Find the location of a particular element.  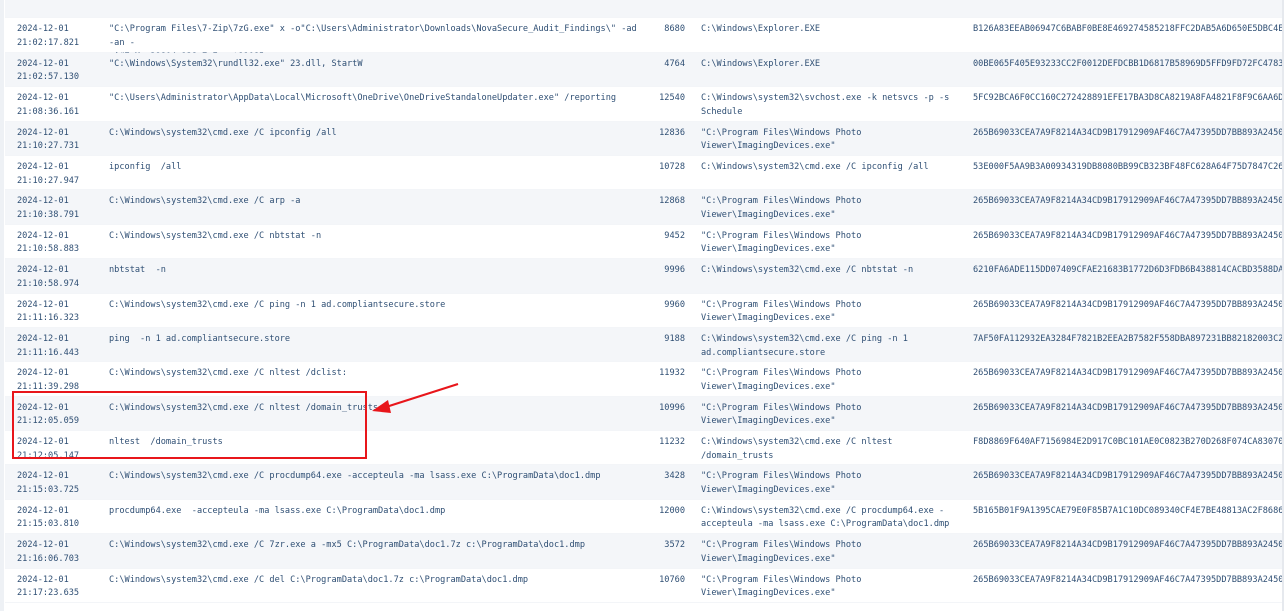

timestamp-cell: 2024-12-01 21:10:58.883 is located at coordinates (48, 242).